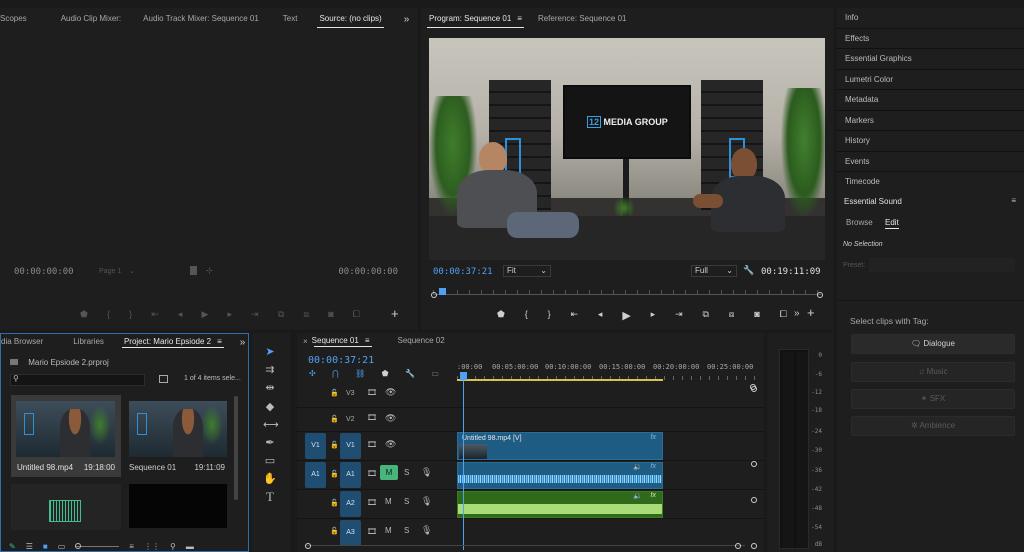 The width and height of the screenshot is (1024, 552). Describe the element at coordinates (435, 373) in the screenshot. I see `captions-icon: ▭` at that location.